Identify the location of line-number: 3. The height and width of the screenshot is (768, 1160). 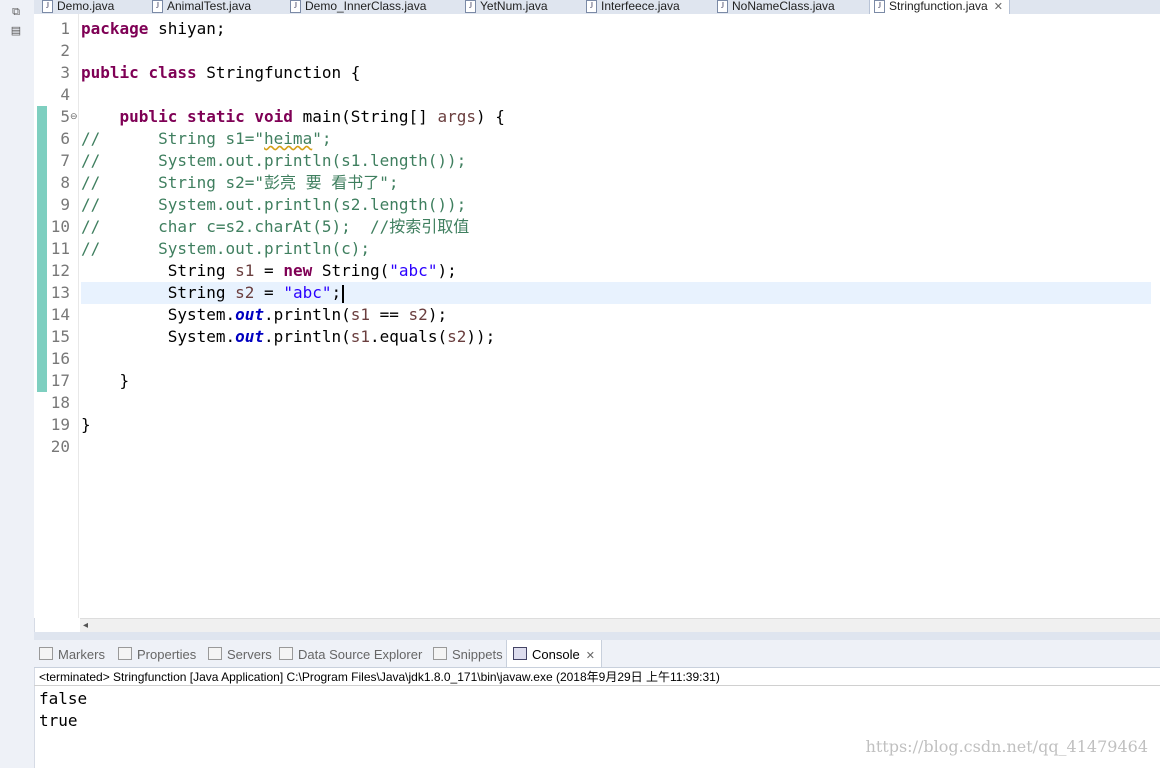
(65, 72).